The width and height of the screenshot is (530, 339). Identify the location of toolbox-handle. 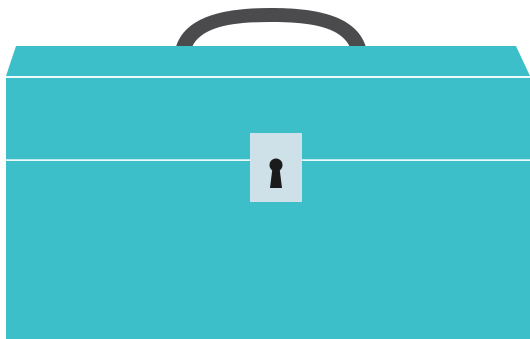
(271, 27).